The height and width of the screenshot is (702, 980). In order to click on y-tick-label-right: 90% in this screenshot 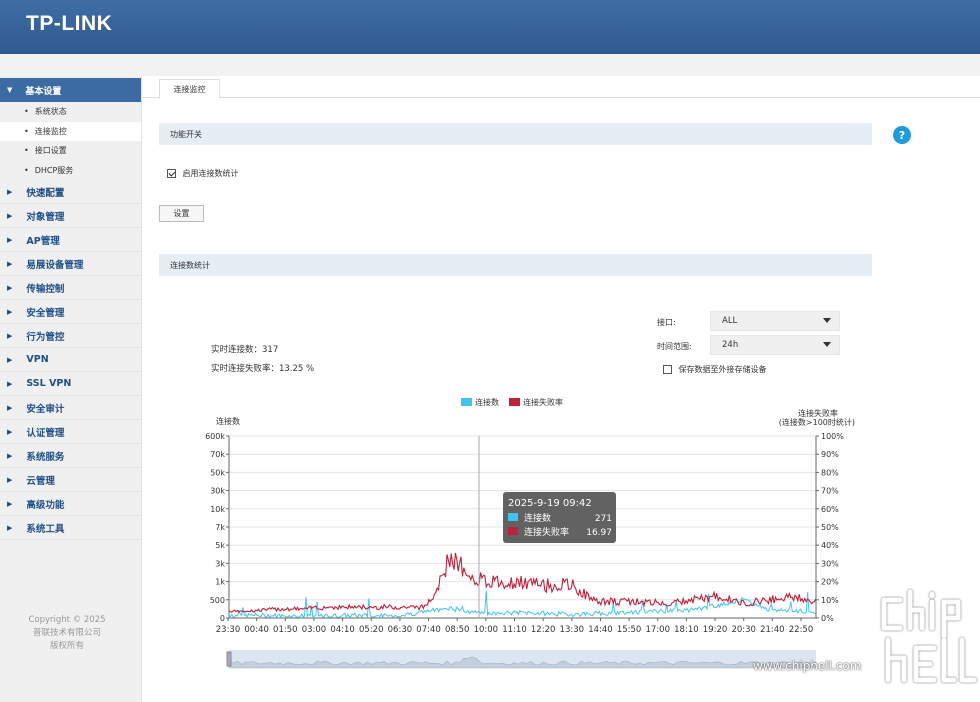, I will do `click(830, 454)`.